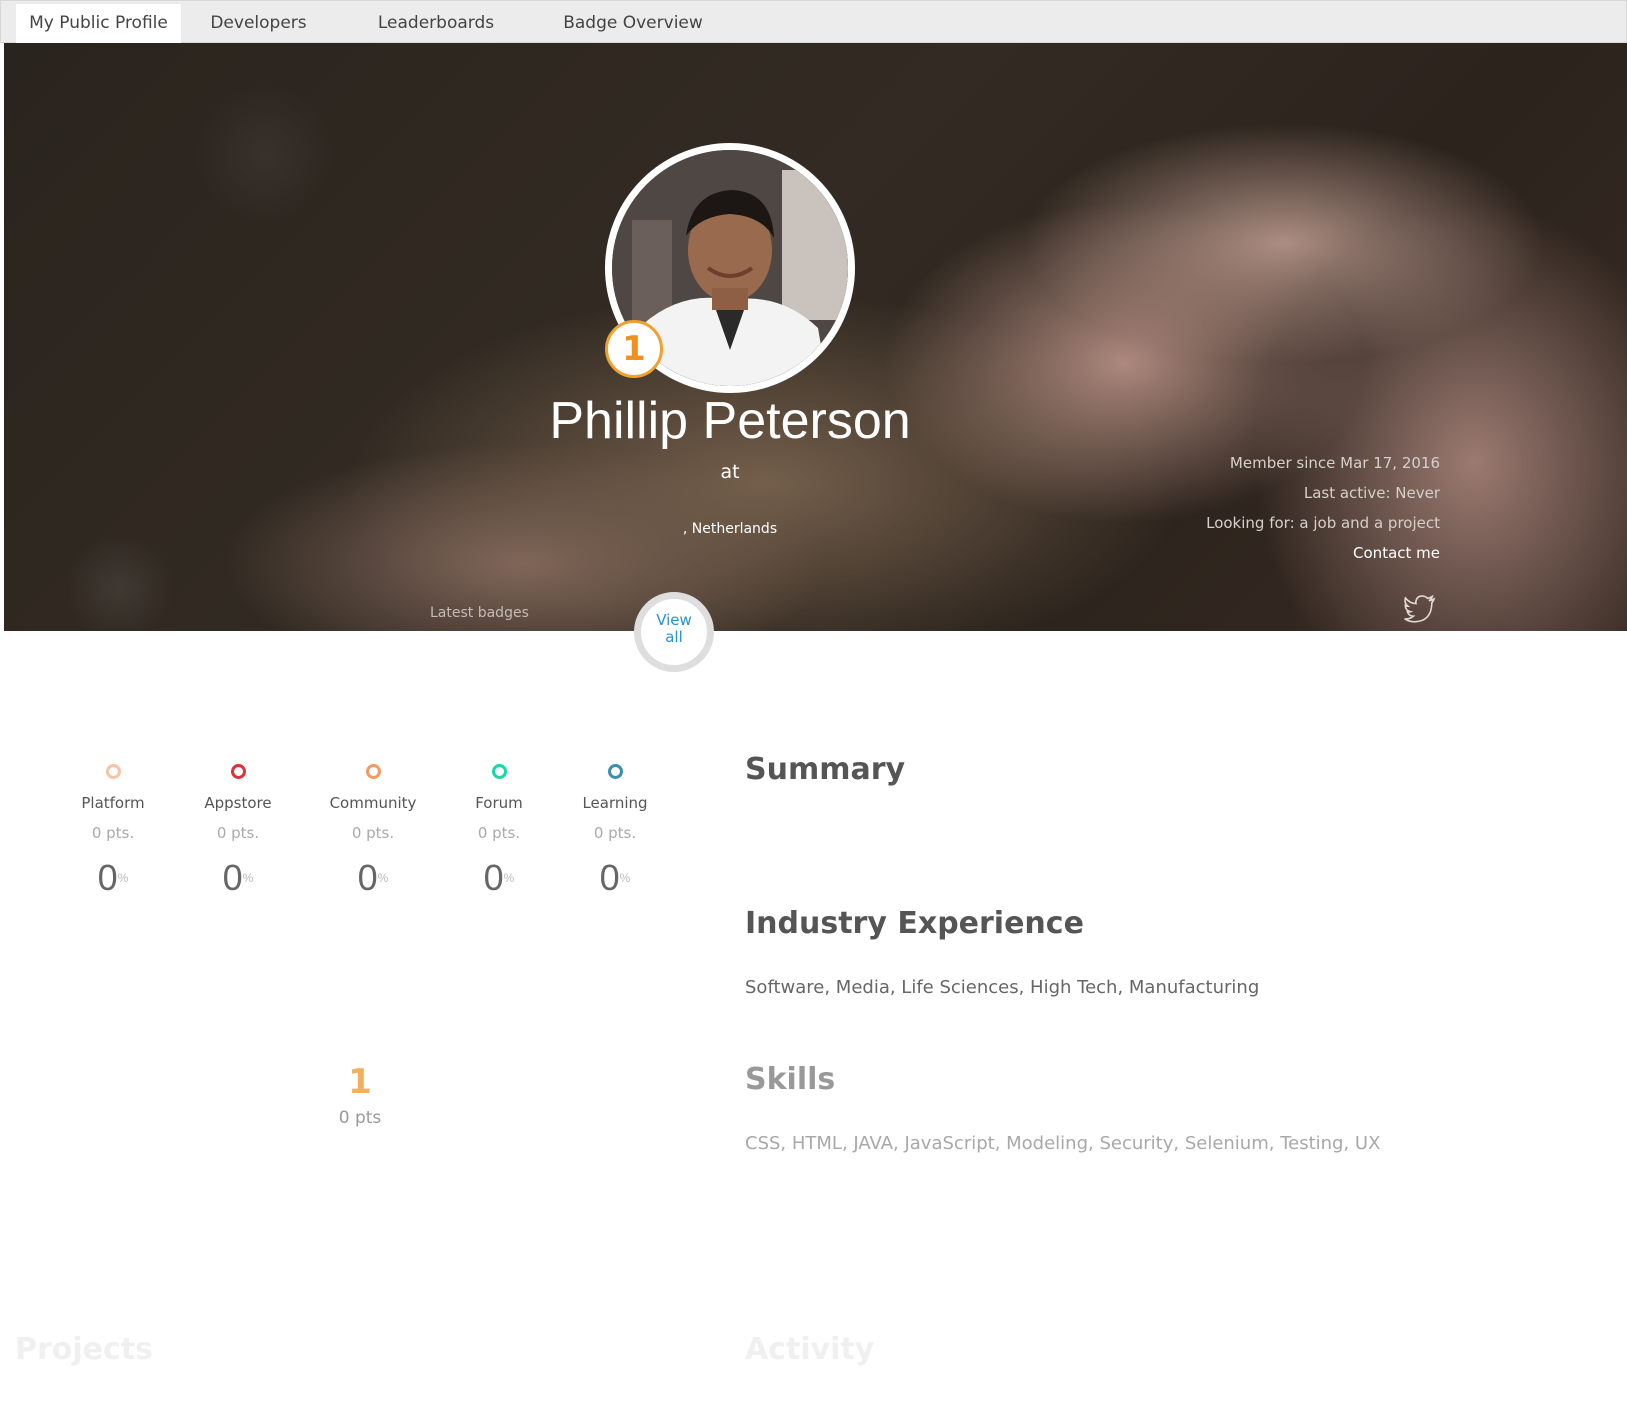 This screenshot has width=1627, height=1409. I want to click on stat-label: Appstore, so click(238, 803).